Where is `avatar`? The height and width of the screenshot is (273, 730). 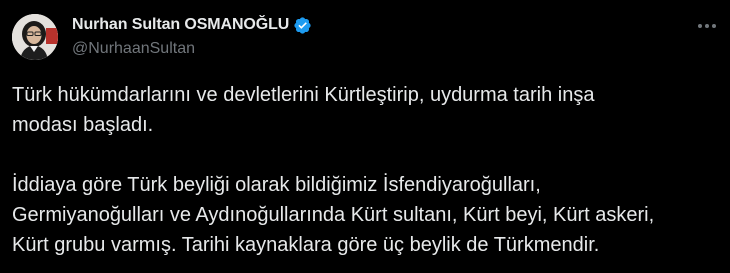 avatar is located at coordinates (35, 37).